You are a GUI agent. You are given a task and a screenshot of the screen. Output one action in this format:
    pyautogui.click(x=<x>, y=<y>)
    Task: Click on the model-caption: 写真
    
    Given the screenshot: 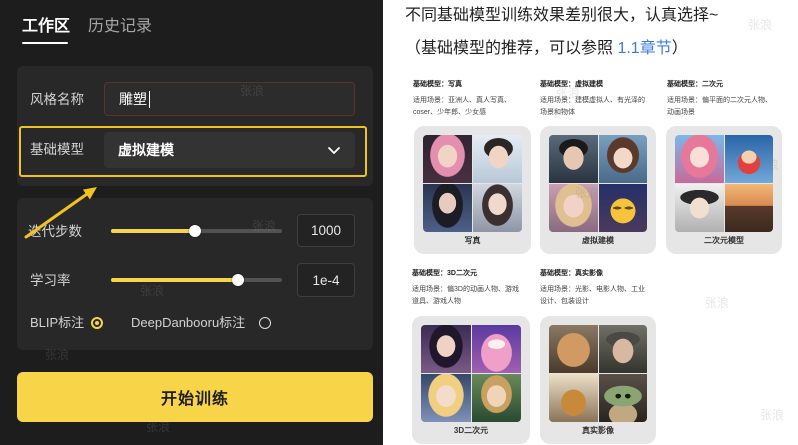 What is the action you would take?
    pyautogui.click(x=472, y=240)
    